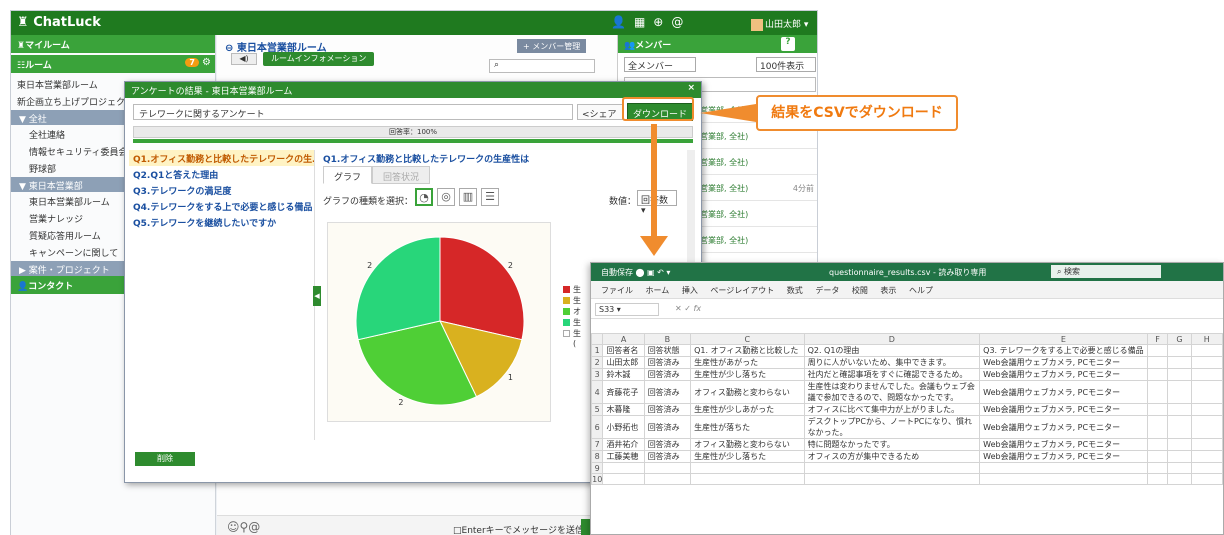  Describe the element at coordinates (892, 362) in the screenshot. I see `table-cell: 周りに人がいないため、集中できます。` at that location.